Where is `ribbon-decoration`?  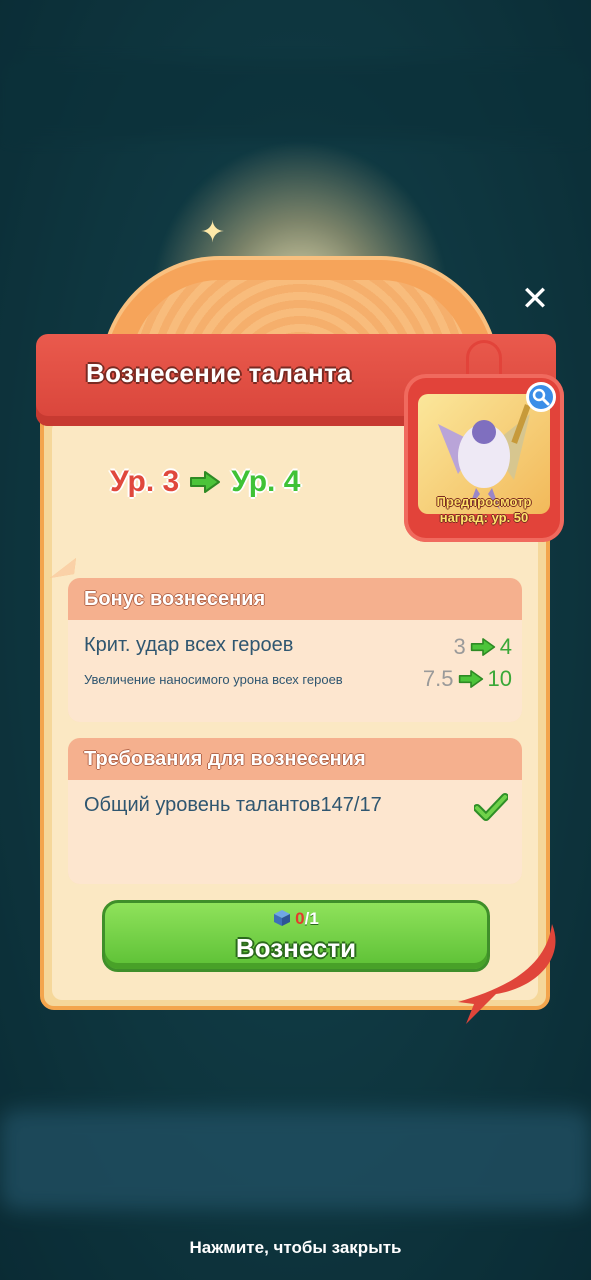
ribbon-decoration is located at coordinates (507, 974).